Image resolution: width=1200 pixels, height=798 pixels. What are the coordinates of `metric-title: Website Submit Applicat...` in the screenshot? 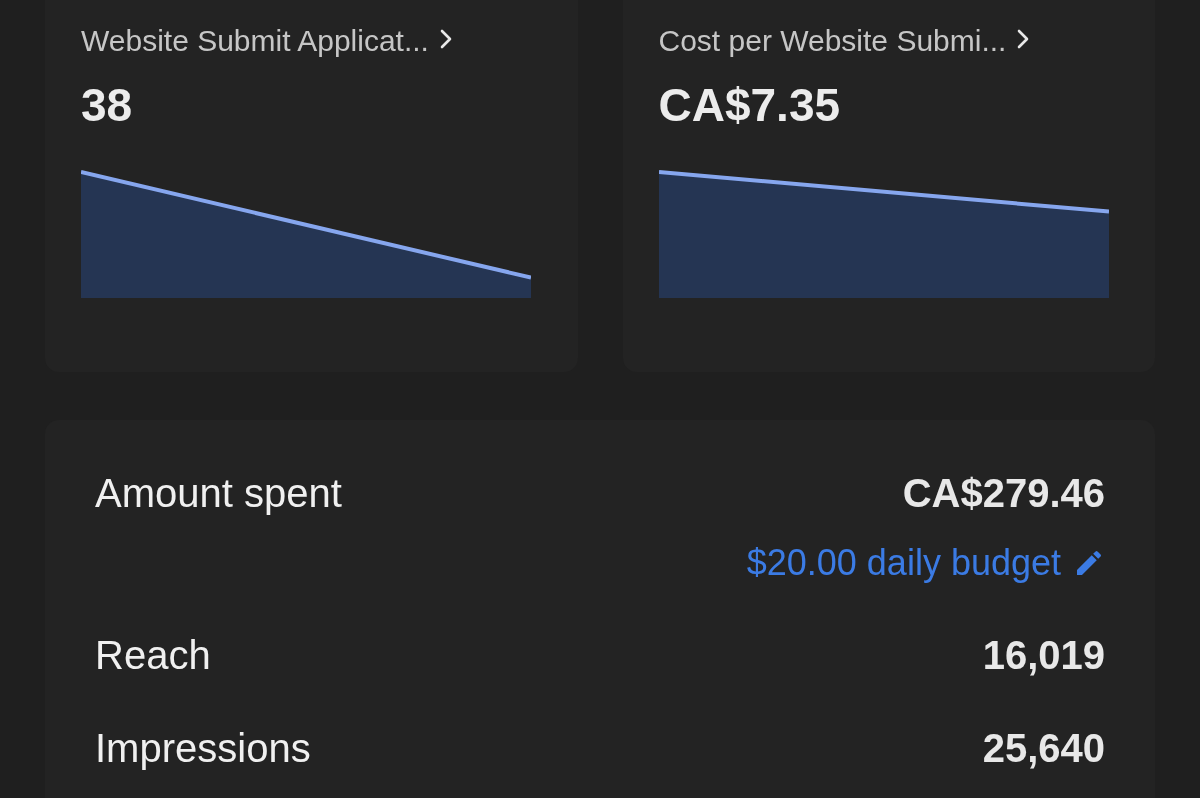 It's located at (255, 41).